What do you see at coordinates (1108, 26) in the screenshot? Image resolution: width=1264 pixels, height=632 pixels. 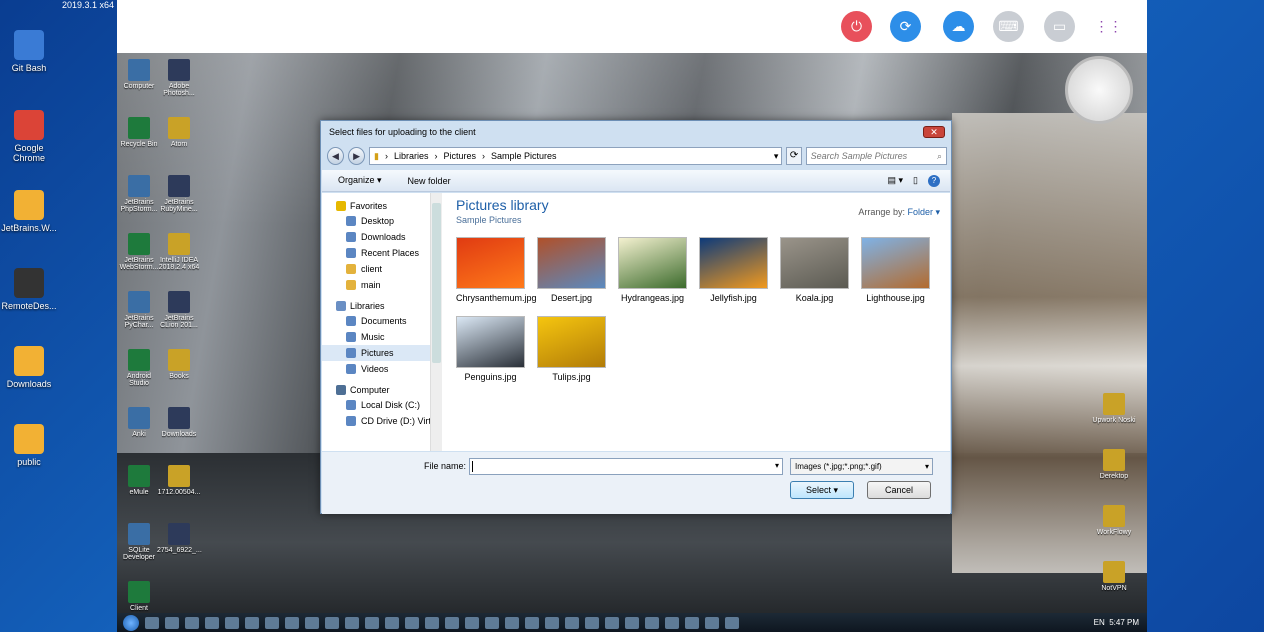 I see `apps-button: ⋮⋮` at bounding box center [1108, 26].